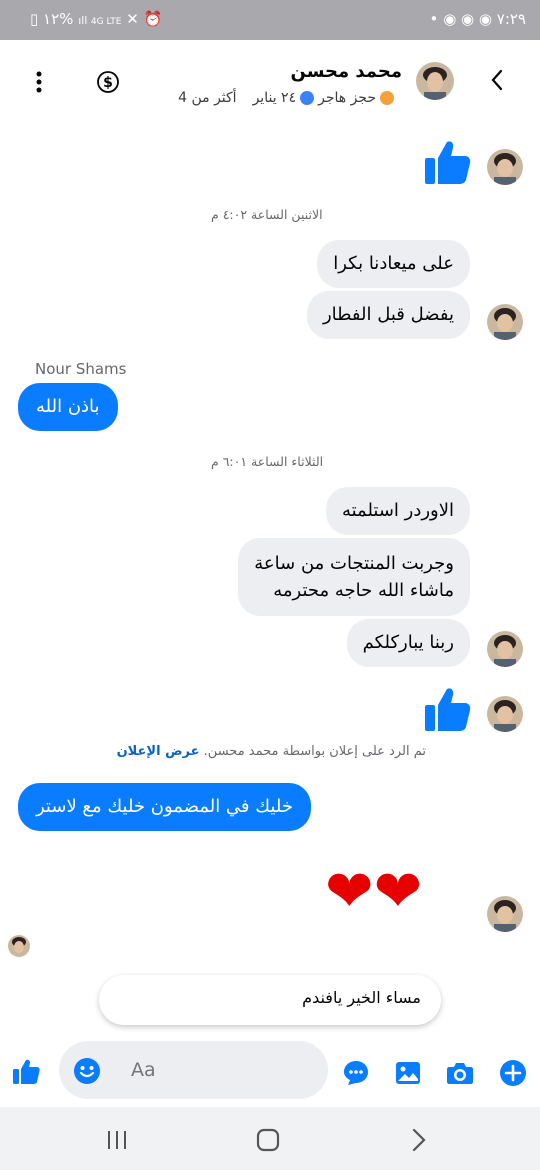 The image size is (540, 1170). Describe the element at coordinates (513, 1073) in the screenshot. I see `plus-icon` at that location.